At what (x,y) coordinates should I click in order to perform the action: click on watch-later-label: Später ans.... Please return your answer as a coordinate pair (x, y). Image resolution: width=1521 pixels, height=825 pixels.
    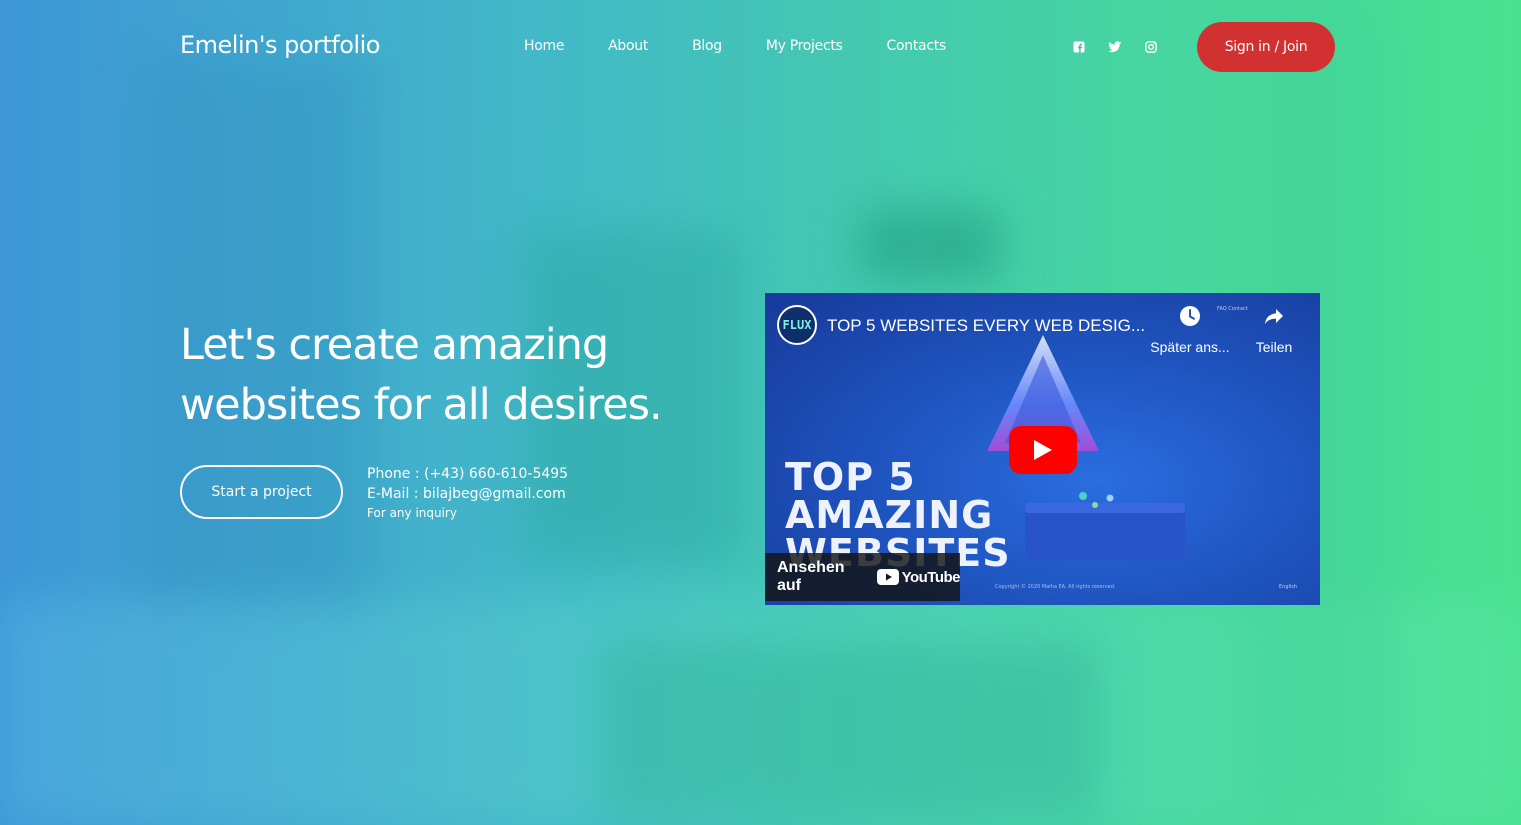
    Looking at the image, I should click on (1190, 347).